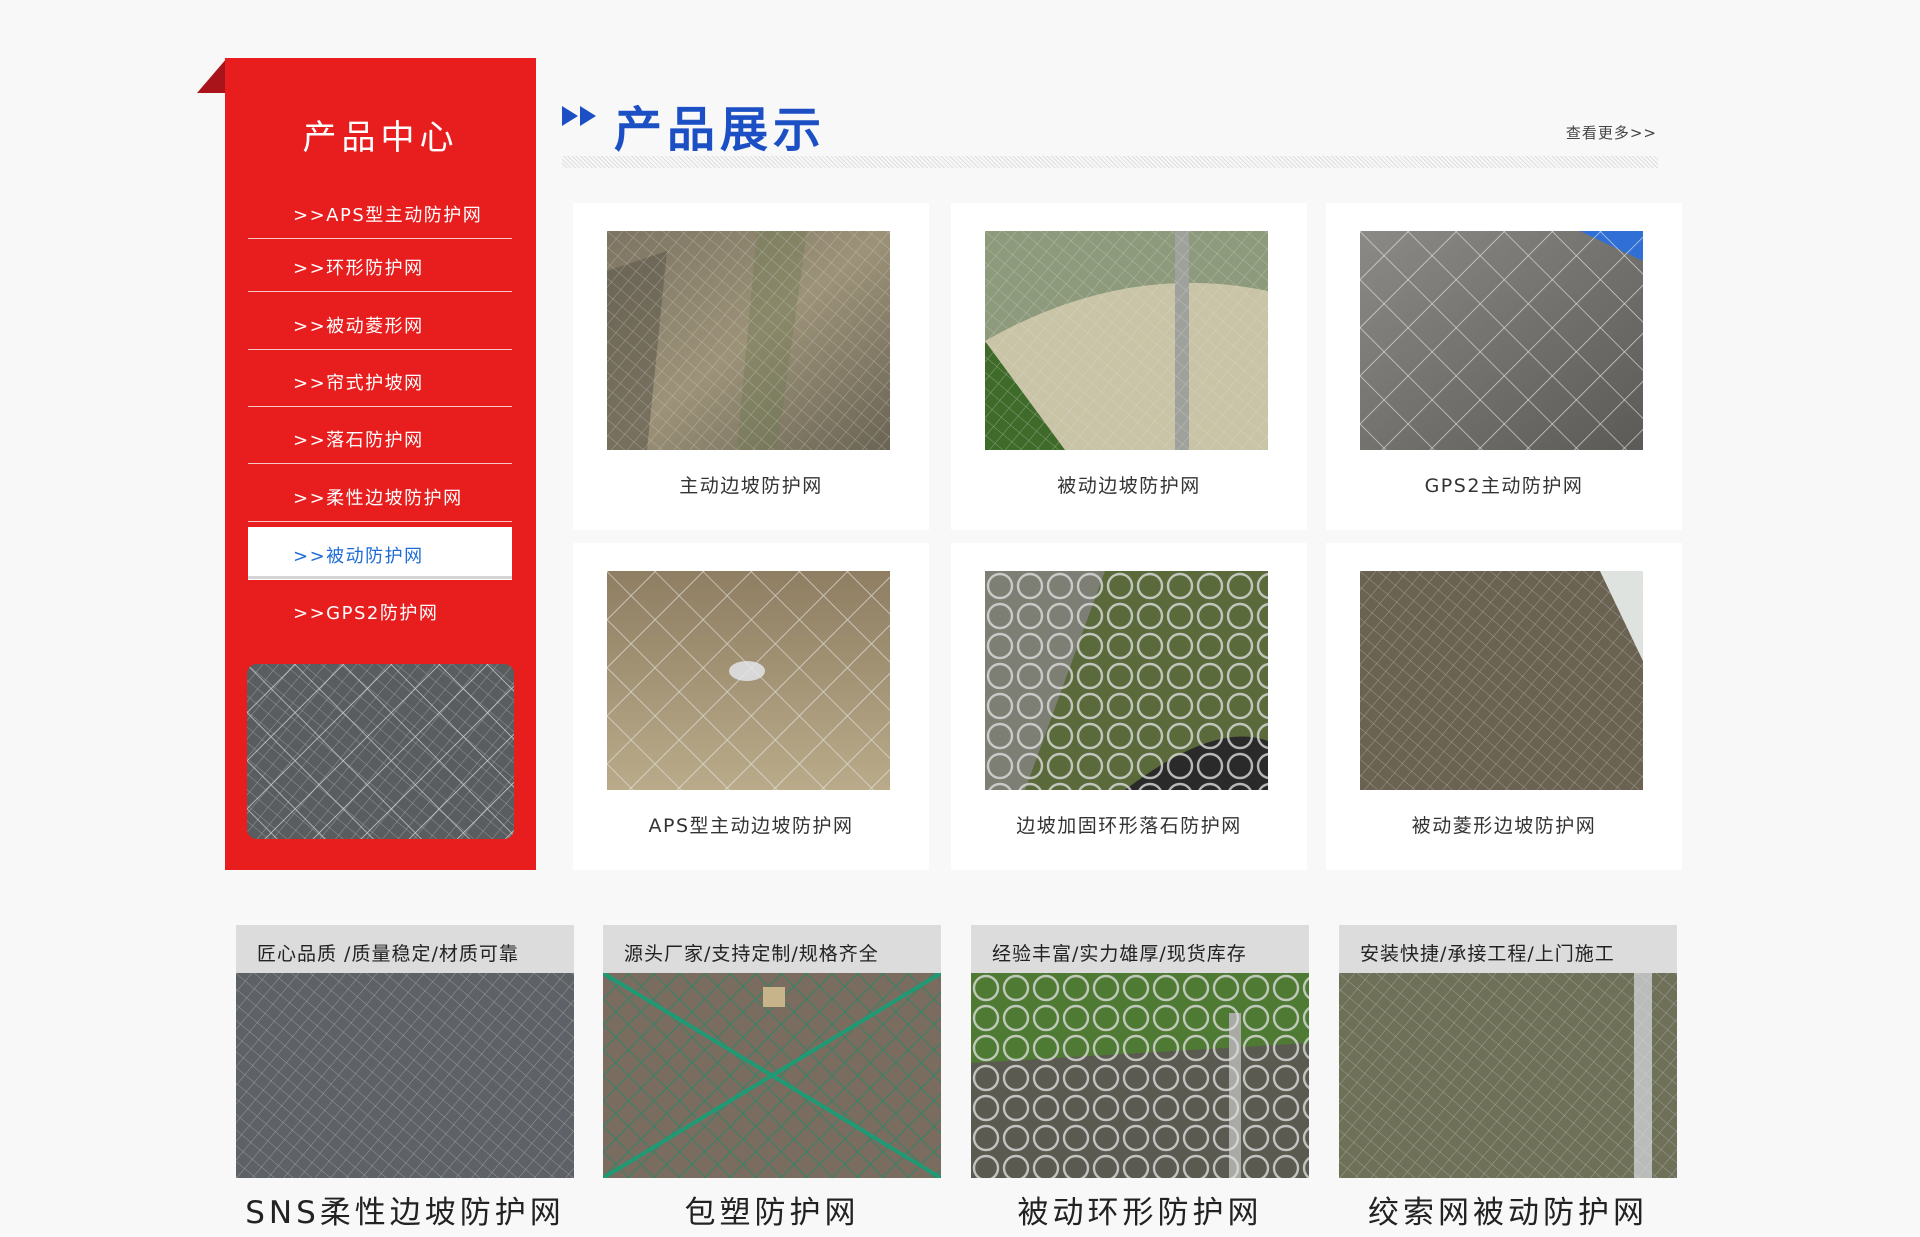  Describe the element at coordinates (405, 1213) in the screenshot. I see `feature-title: SNS柔性边坡防护网` at that location.